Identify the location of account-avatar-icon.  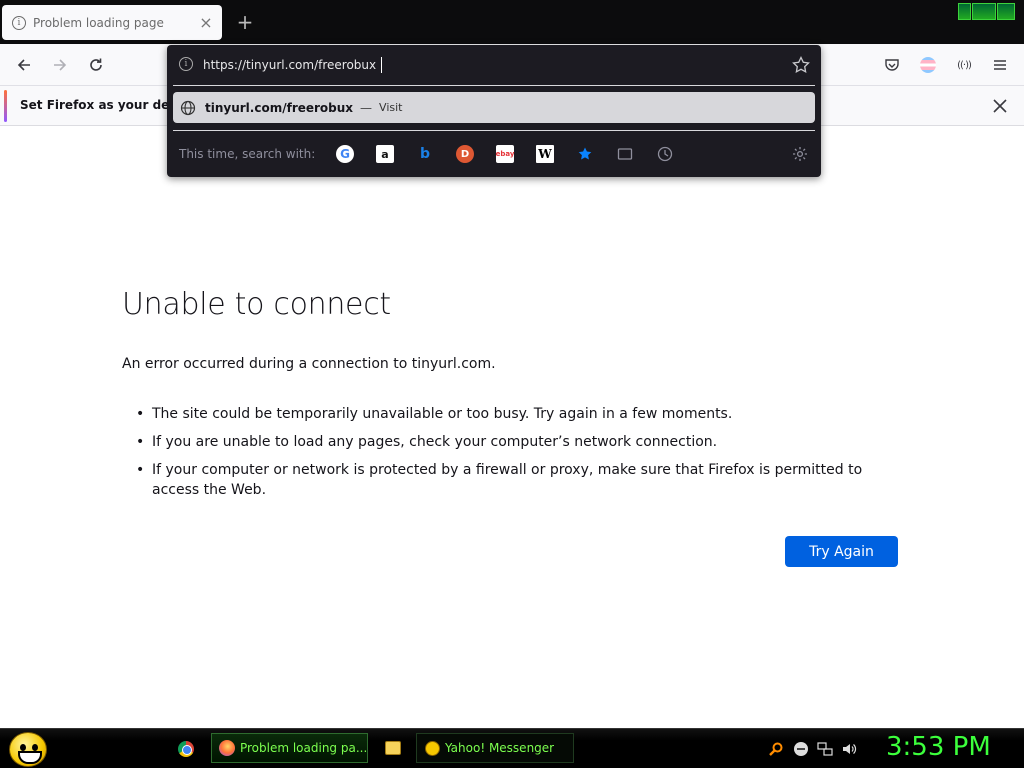
(928, 65).